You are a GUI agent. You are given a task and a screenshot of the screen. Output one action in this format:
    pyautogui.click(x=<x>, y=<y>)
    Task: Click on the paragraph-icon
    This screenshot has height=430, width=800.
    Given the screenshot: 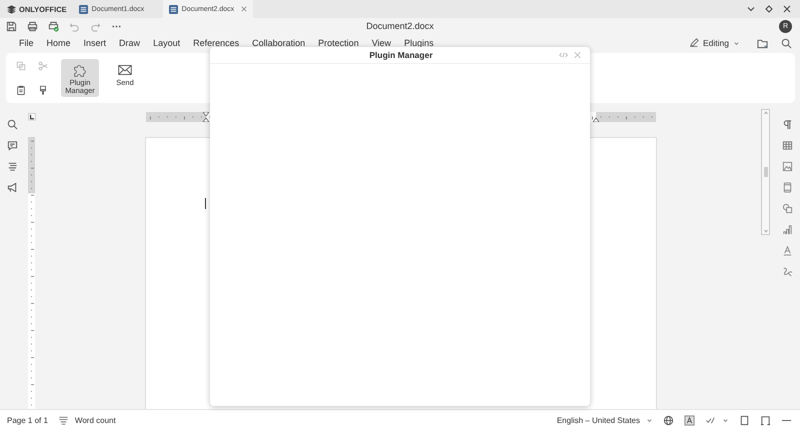 What is the action you would take?
    pyautogui.click(x=787, y=124)
    